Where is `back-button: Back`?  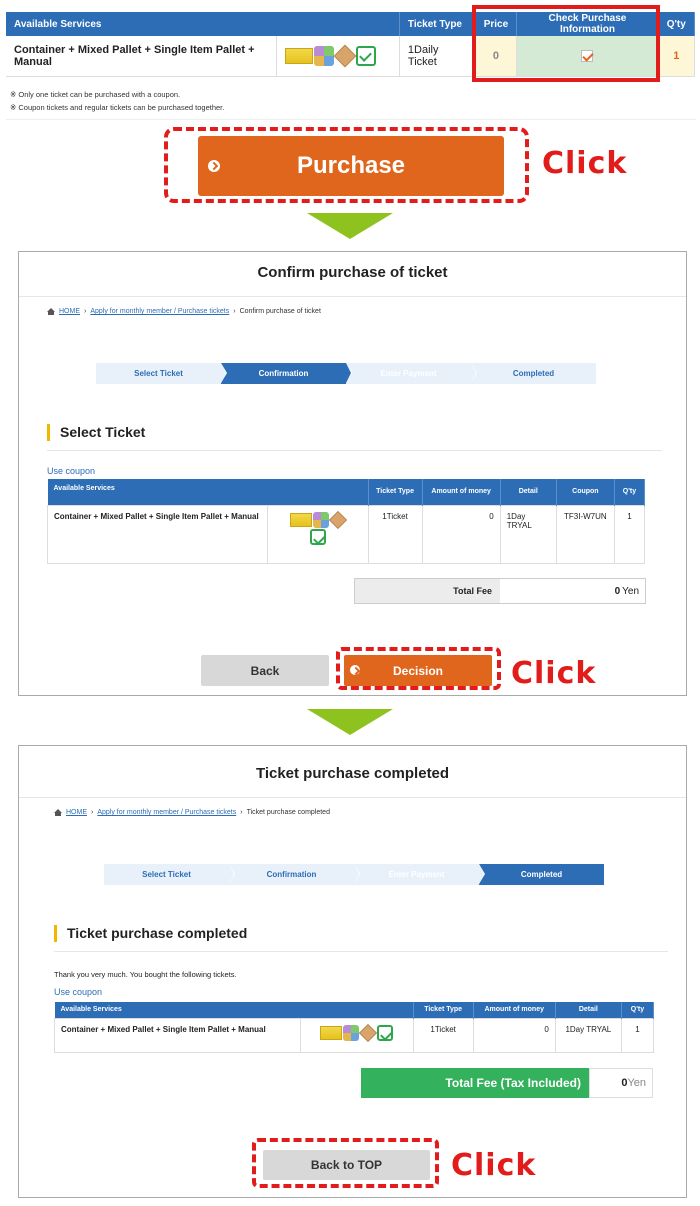 back-button: Back is located at coordinates (265, 670).